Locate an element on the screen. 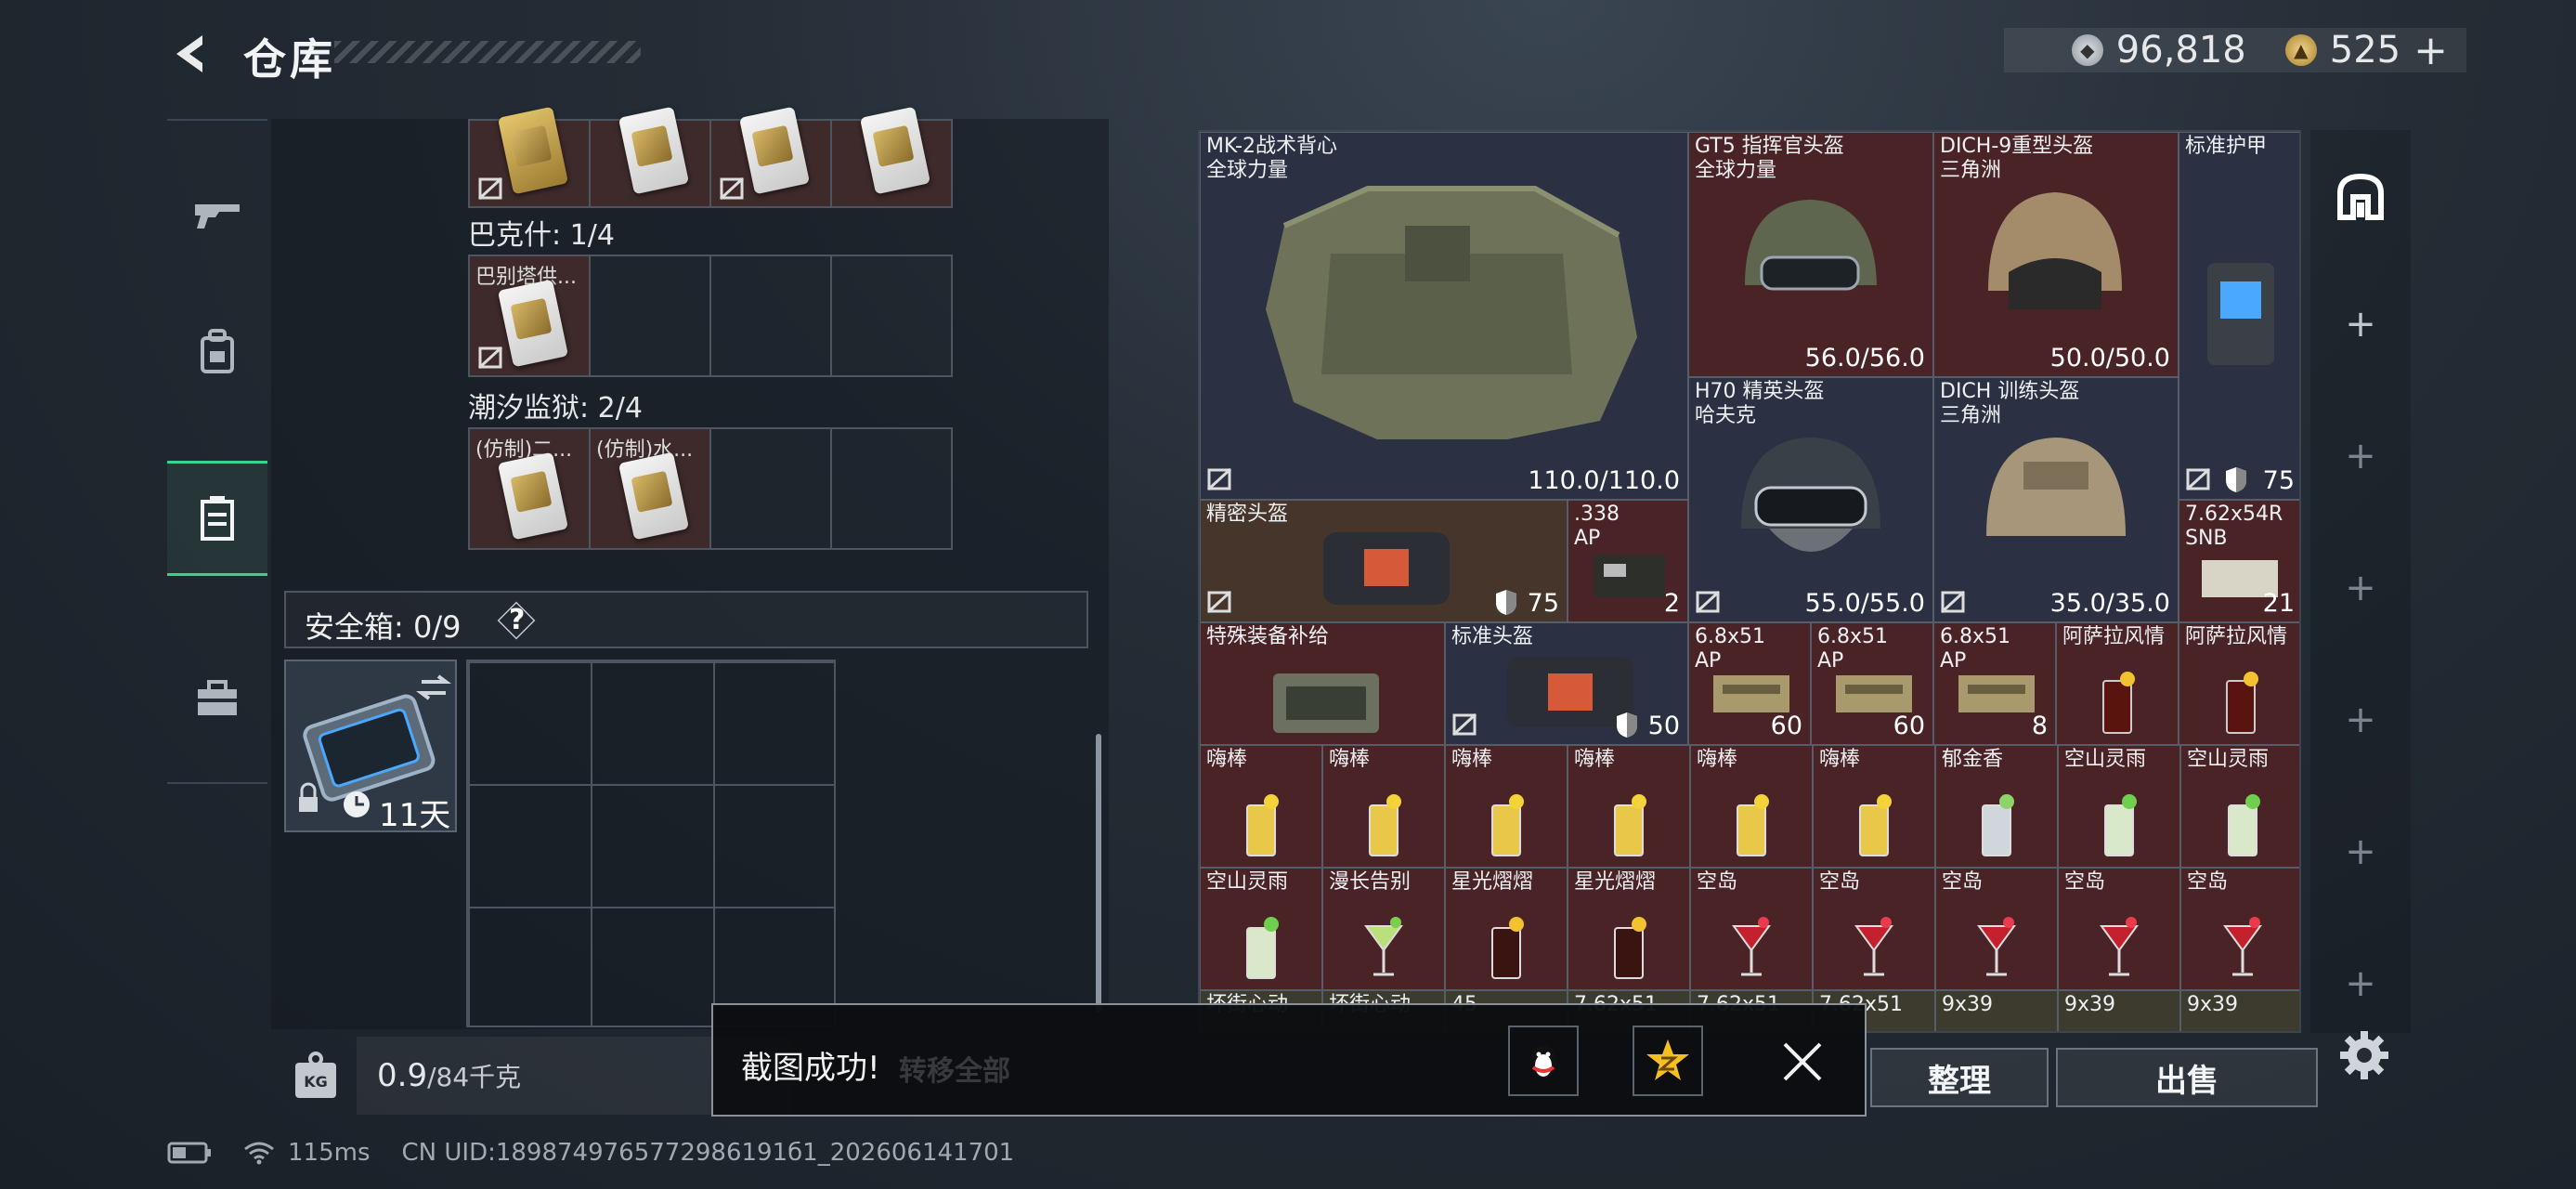 This screenshot has height=1189, width=2576. sort-button: 整理 is located at coordinates (1960, 1077).